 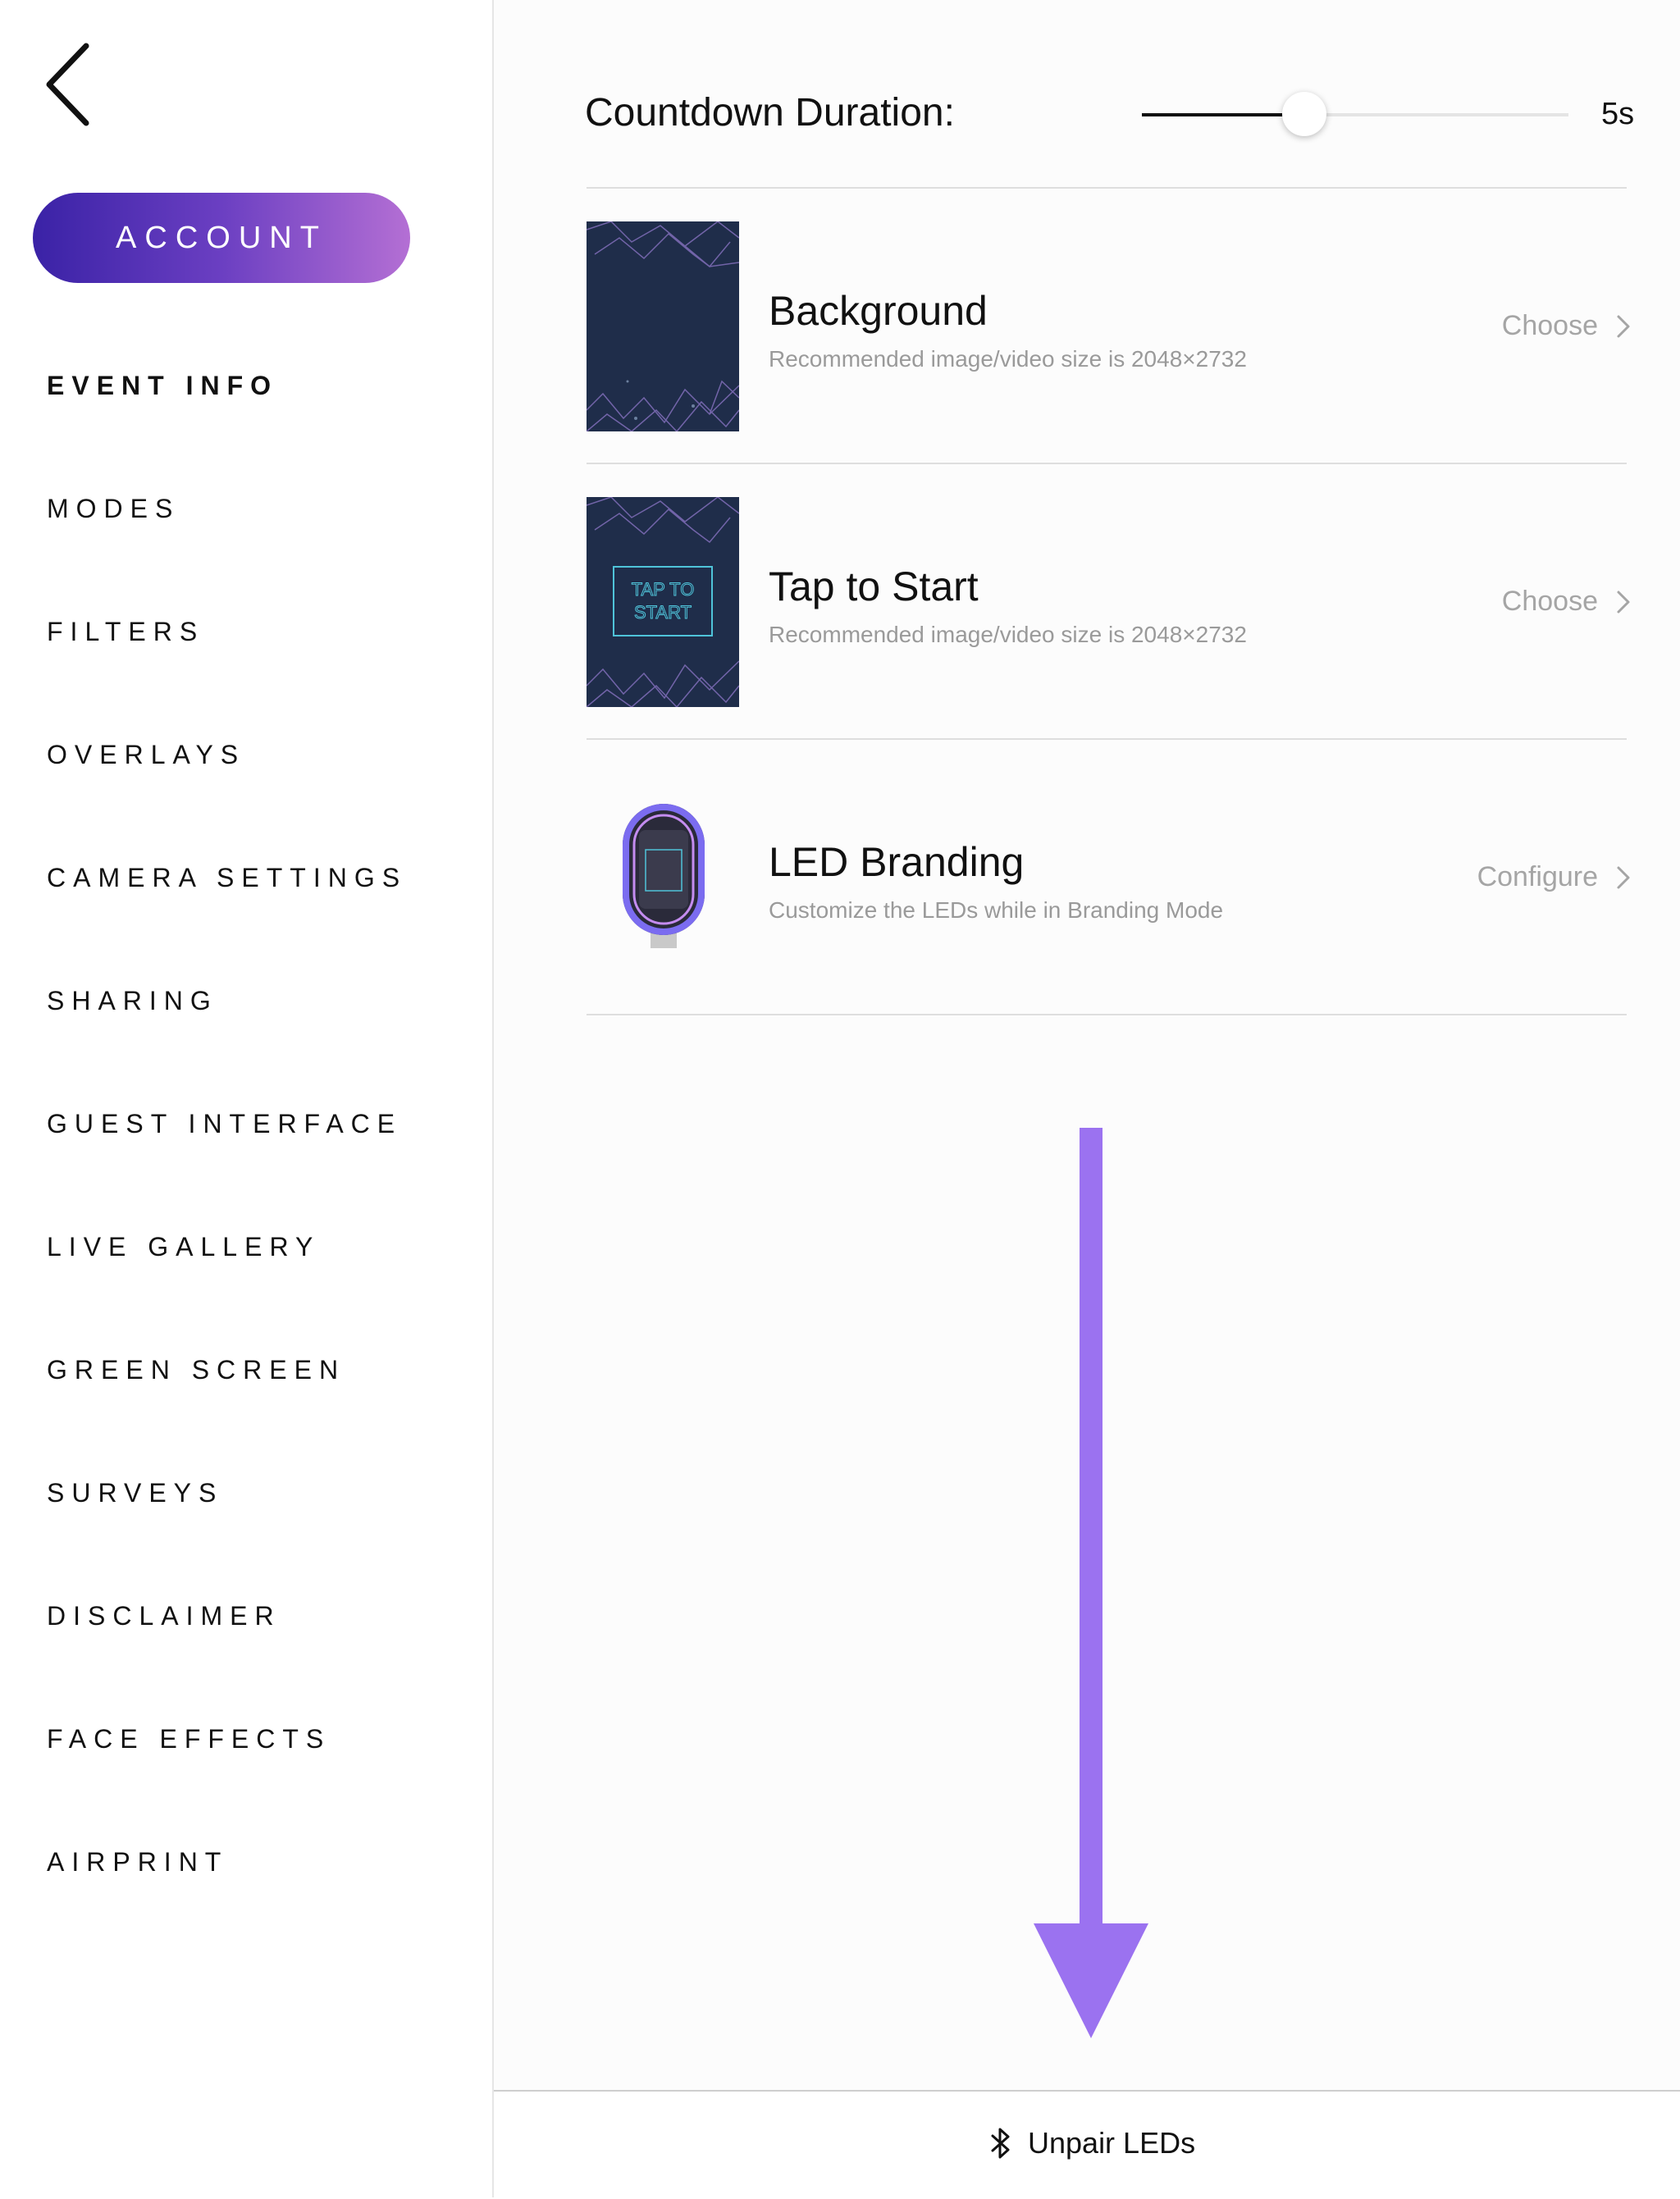 I want to click on account-button-label: ACCOUNT, so click(x=221, y=237).